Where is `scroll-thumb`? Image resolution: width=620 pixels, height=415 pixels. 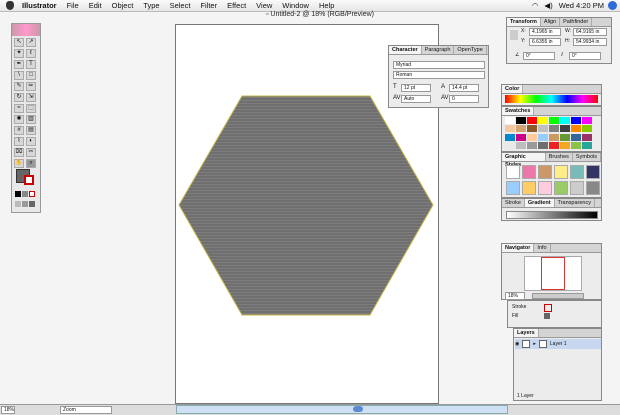
scroll-thumb is located at coordinates (358, 409).